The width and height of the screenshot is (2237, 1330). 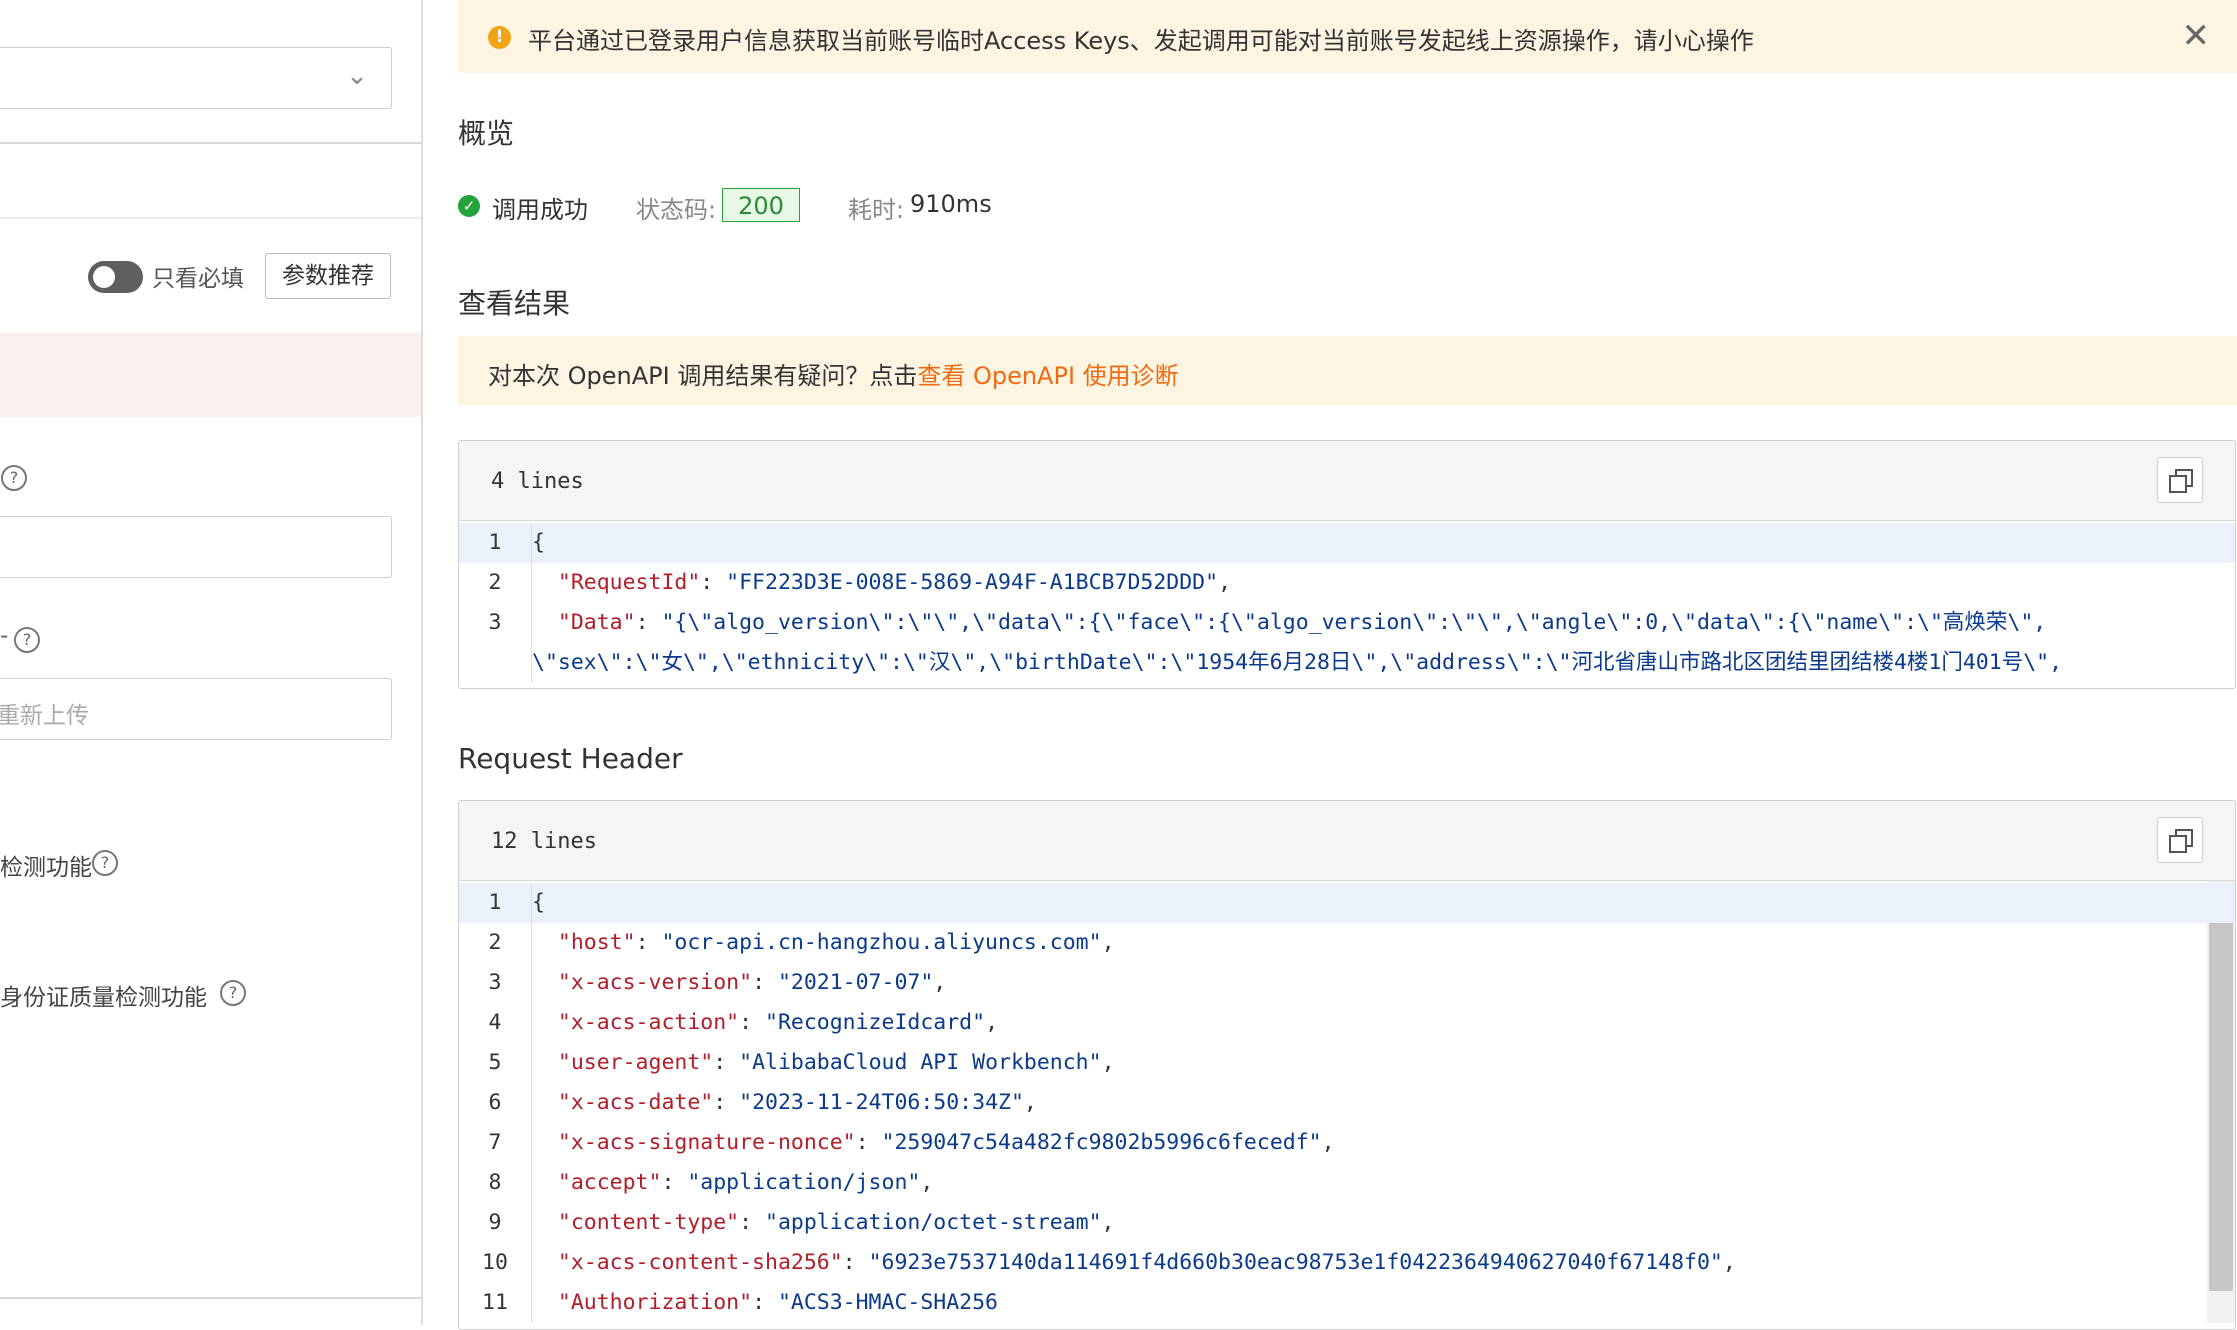 I want to click on code-token: "2021-07-07", so click(x=855, y=982).